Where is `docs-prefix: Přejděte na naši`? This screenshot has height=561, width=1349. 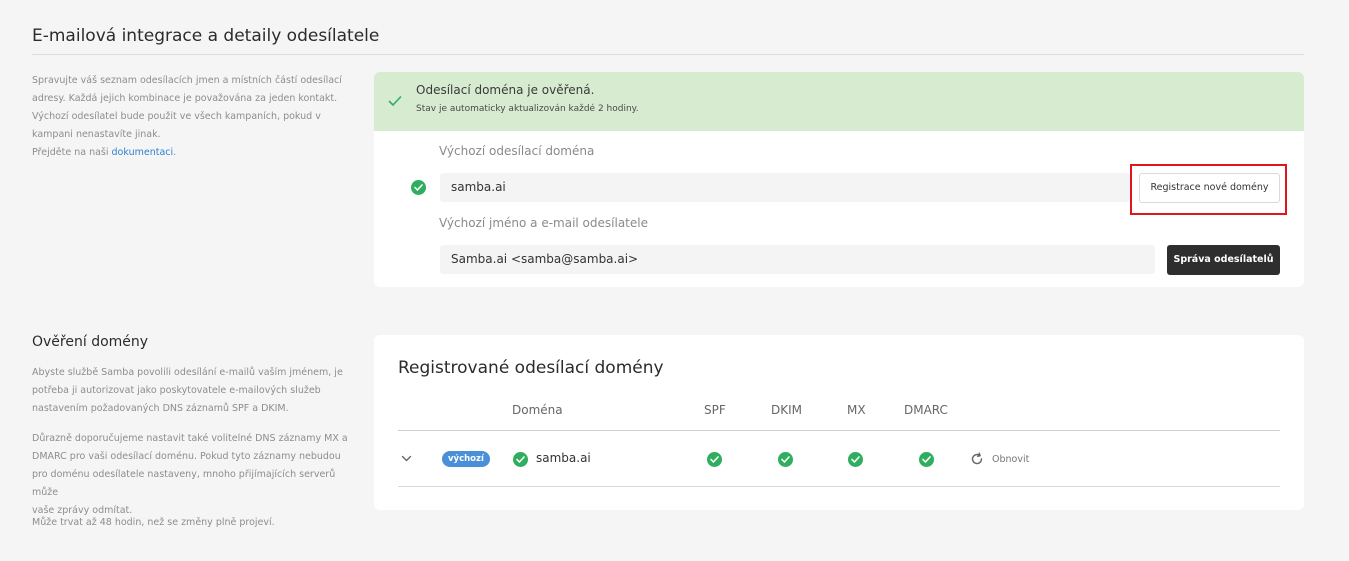
docs-prefix: Přejděte na naši is located at coordinates (72, 152).